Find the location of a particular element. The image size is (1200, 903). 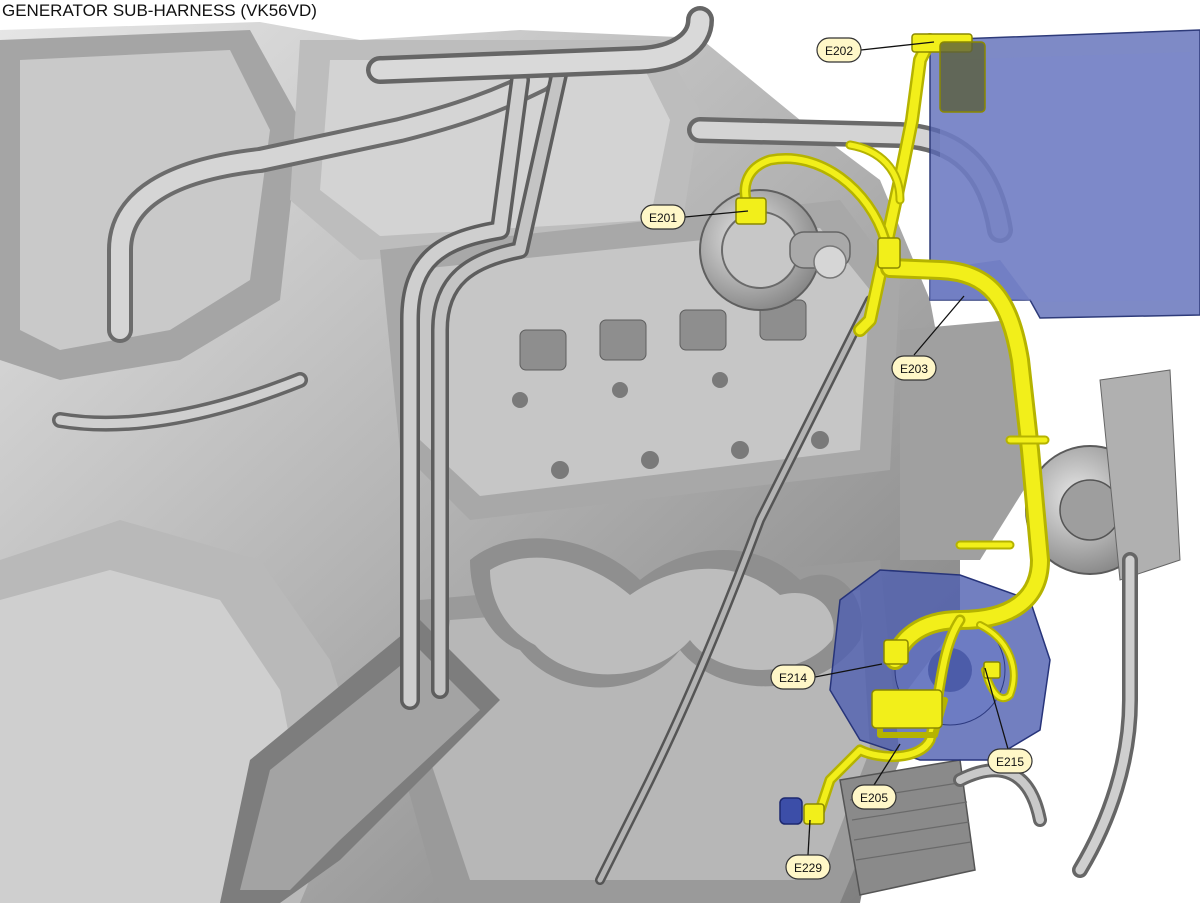

callout-label-e214: E214 is located at coordinates (793, 678).